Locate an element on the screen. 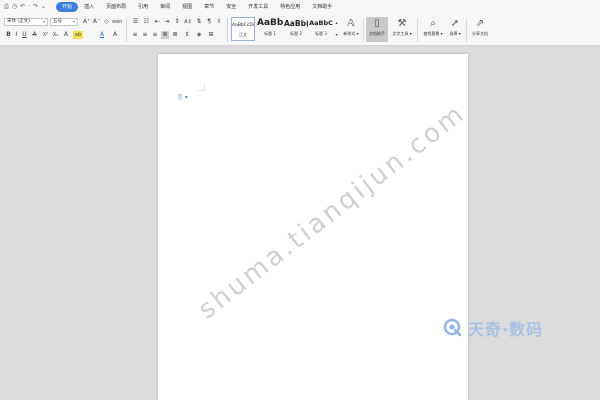 This screenshot has width=600, height=400. style-heading-1: AaBb 标题 1 is located at coordinates (270, 29).